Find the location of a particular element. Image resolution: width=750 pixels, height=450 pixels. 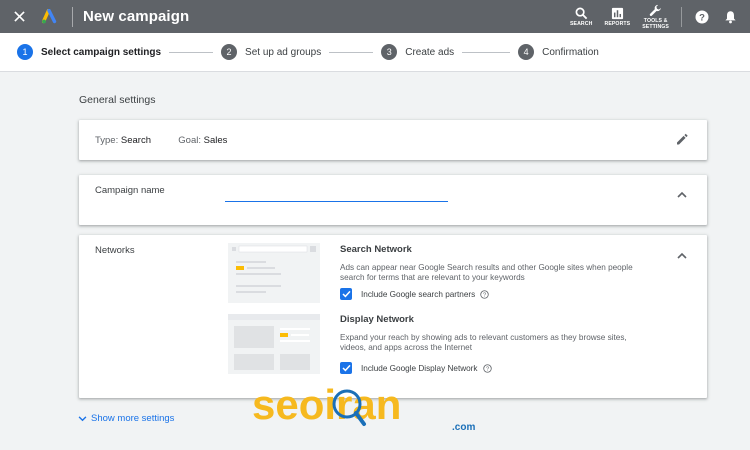

search-icon is located at coordinates (581, 13).